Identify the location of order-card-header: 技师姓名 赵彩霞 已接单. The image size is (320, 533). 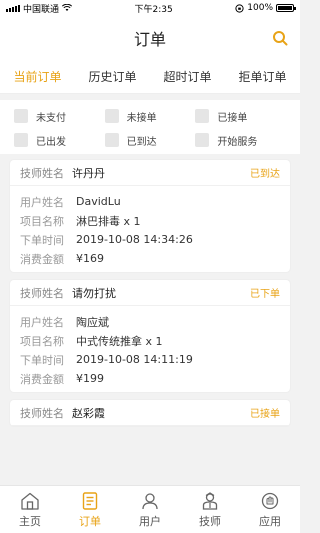
(150, 413).